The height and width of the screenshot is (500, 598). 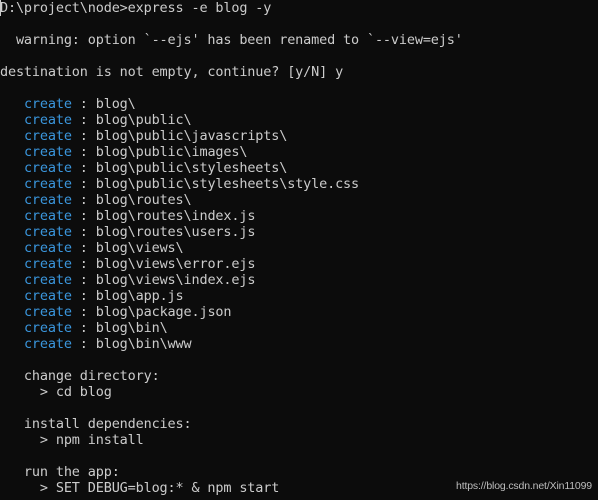 What do you see at coordinates (143, 120) in the screenshot?
I see `created-path: blog\public\` at bounding box center [143, 120].